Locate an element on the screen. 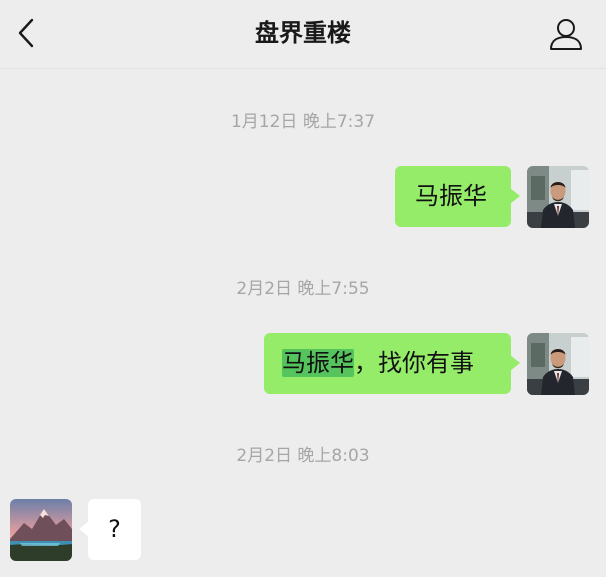 This screenshot has width=606, height=577. sent-message-bubble: 马振华 is located at coordinates (457, 196).